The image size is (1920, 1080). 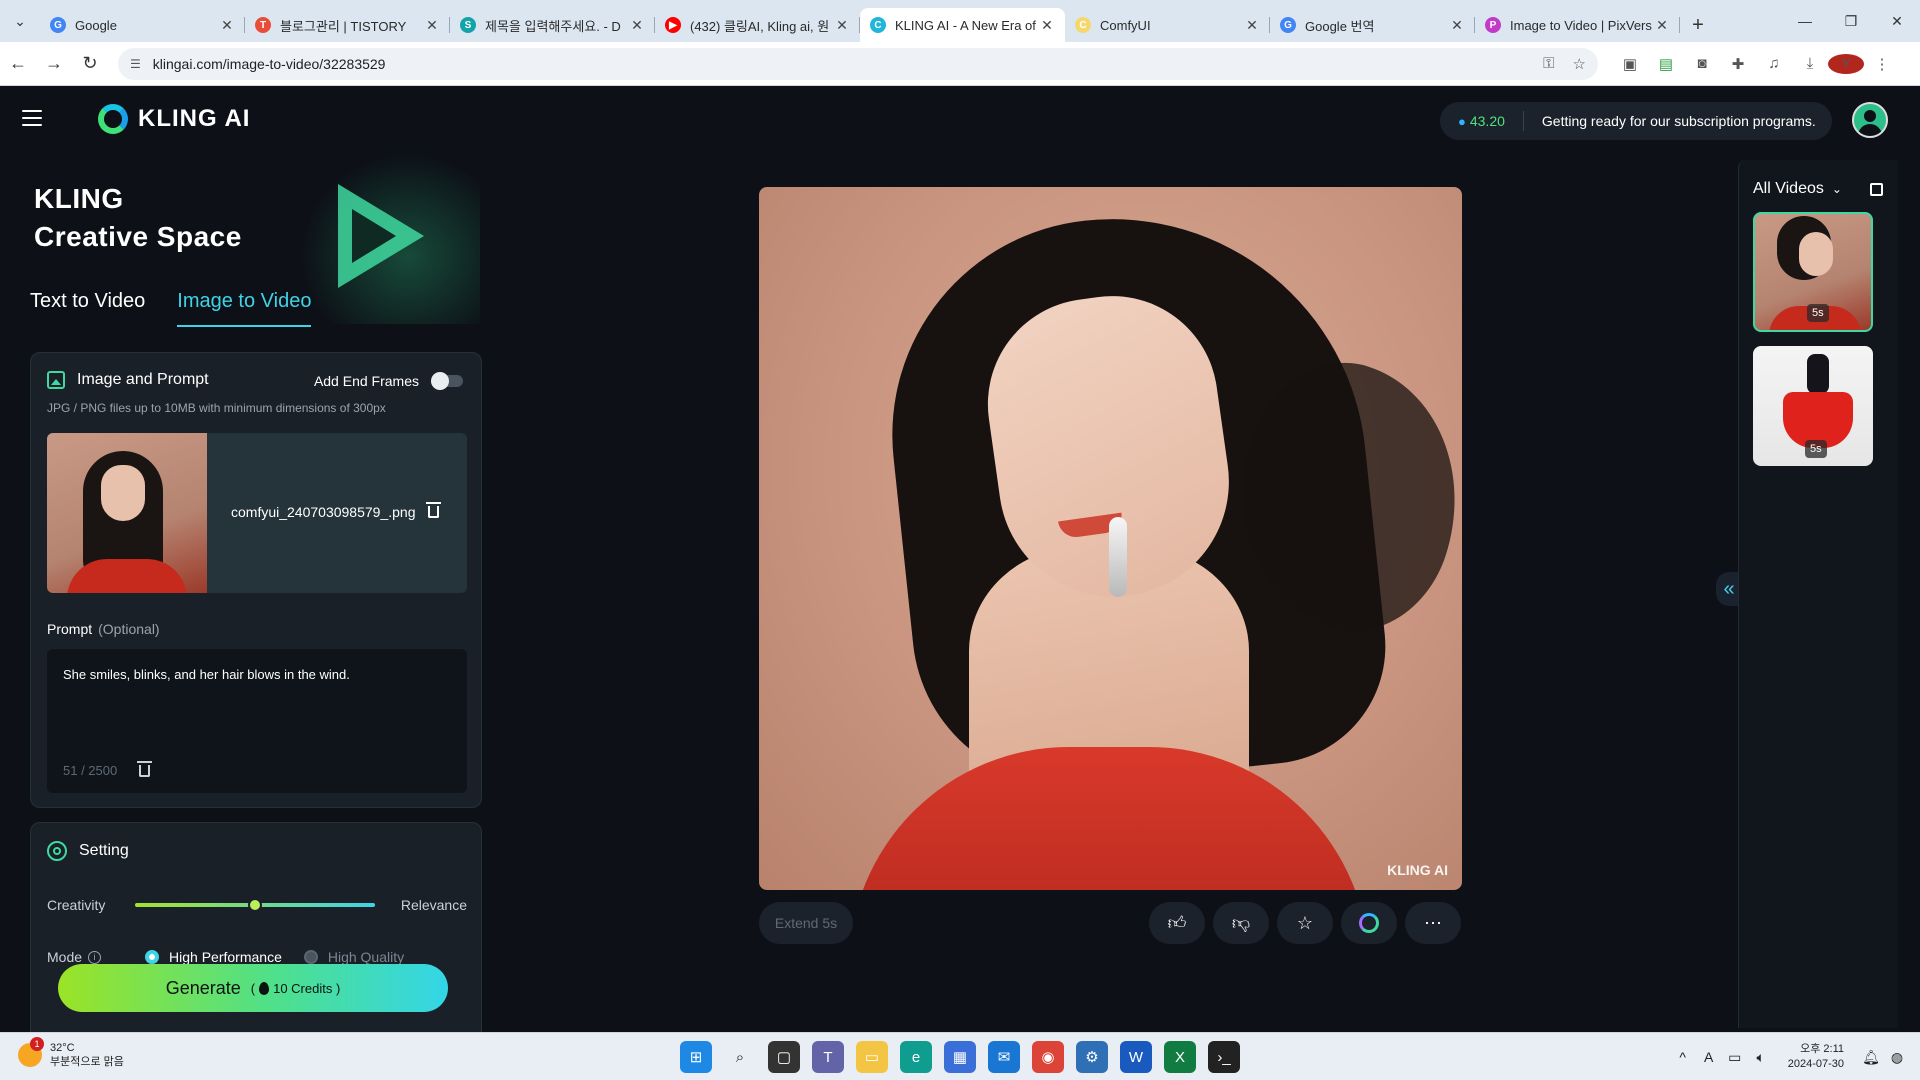 I want to click on camera-icon: ◙, so click(x=1702, y=63).